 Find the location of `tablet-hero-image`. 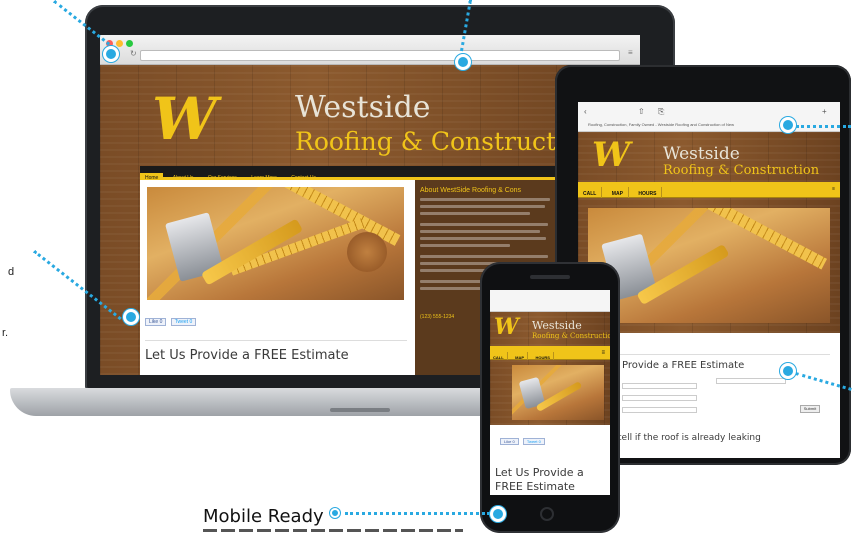

tablet-hero-image is located at coordinates (709, 265).